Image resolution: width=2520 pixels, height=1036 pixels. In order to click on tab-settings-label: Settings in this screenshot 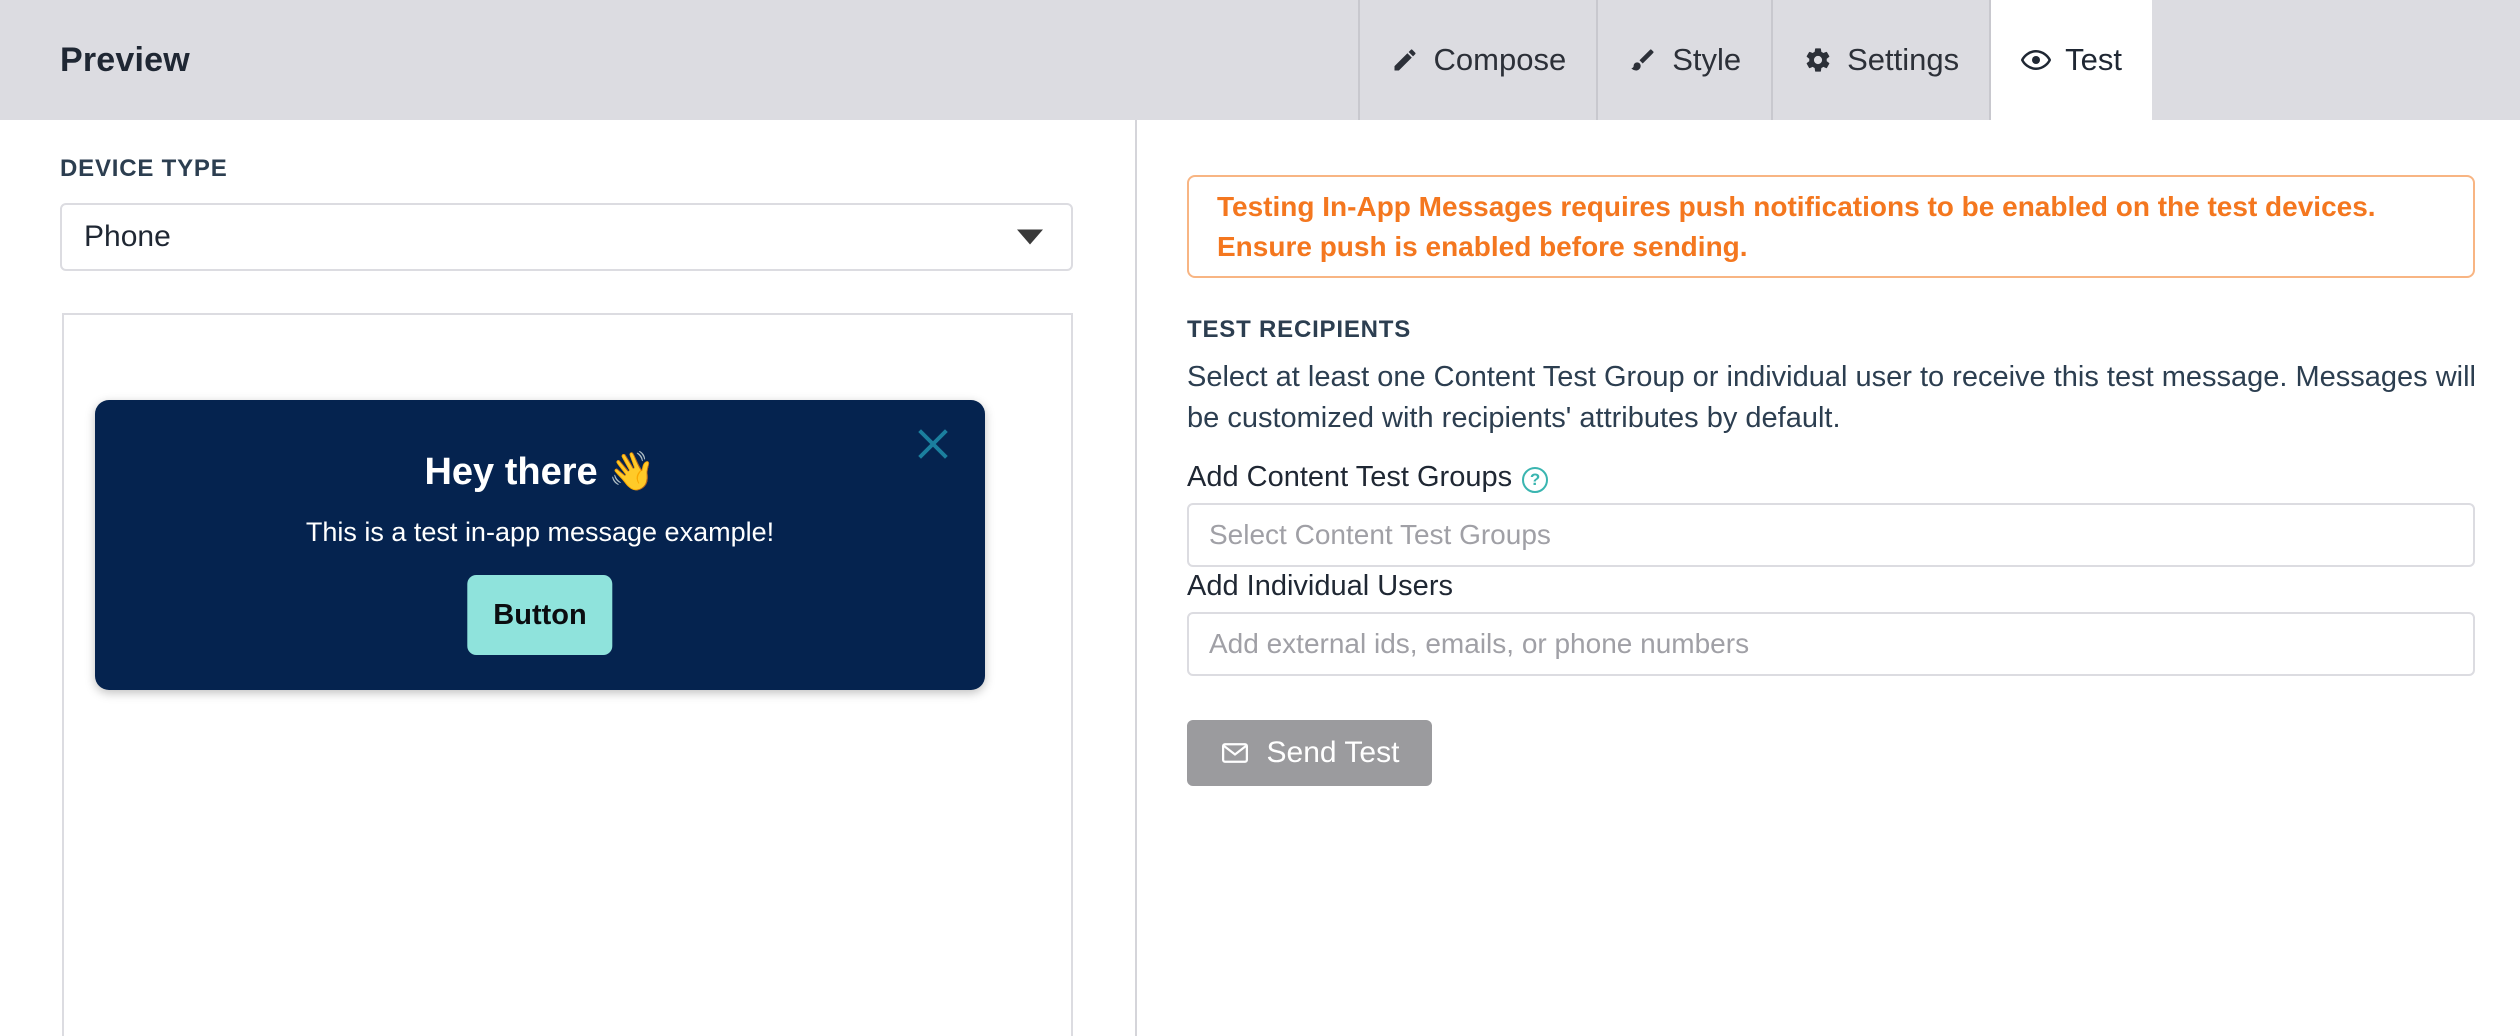, I will do `click(1903, 59)`.